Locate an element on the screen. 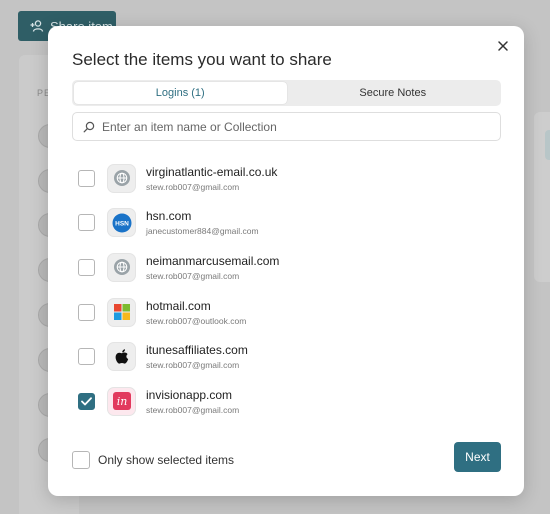  tab-logins: Logins (1) is located at coordinates (180, 93).